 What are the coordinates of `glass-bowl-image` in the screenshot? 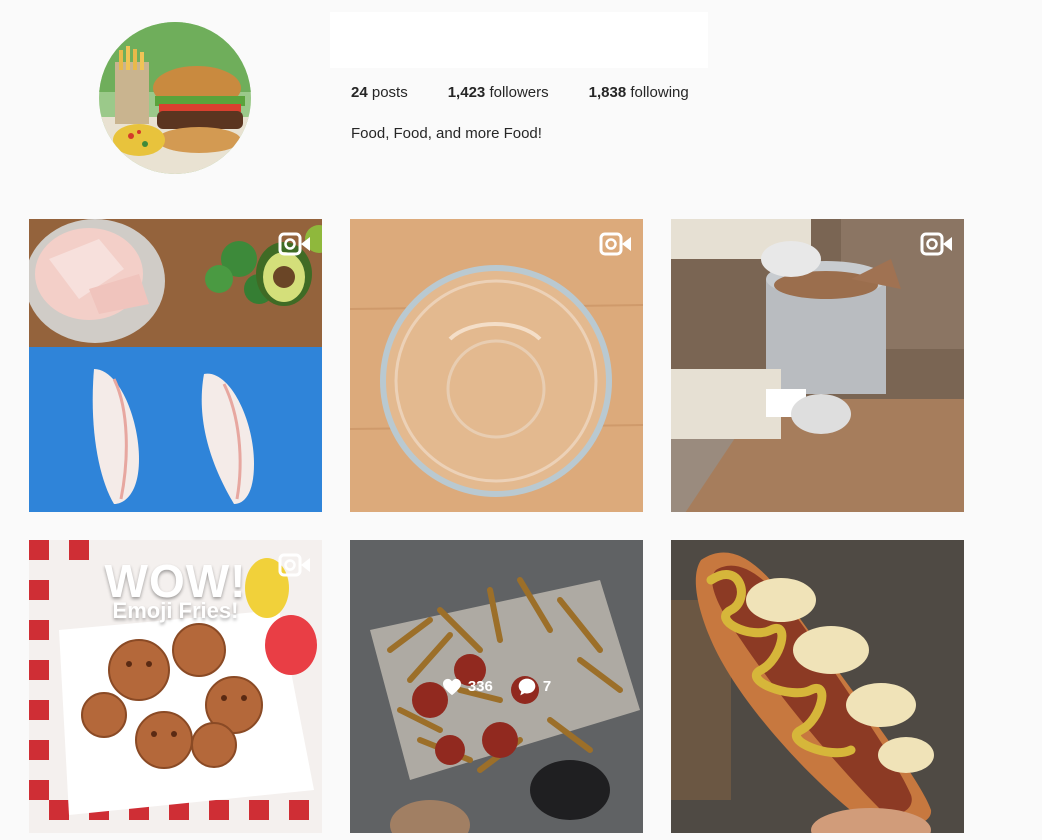 It's located at (496, 365).